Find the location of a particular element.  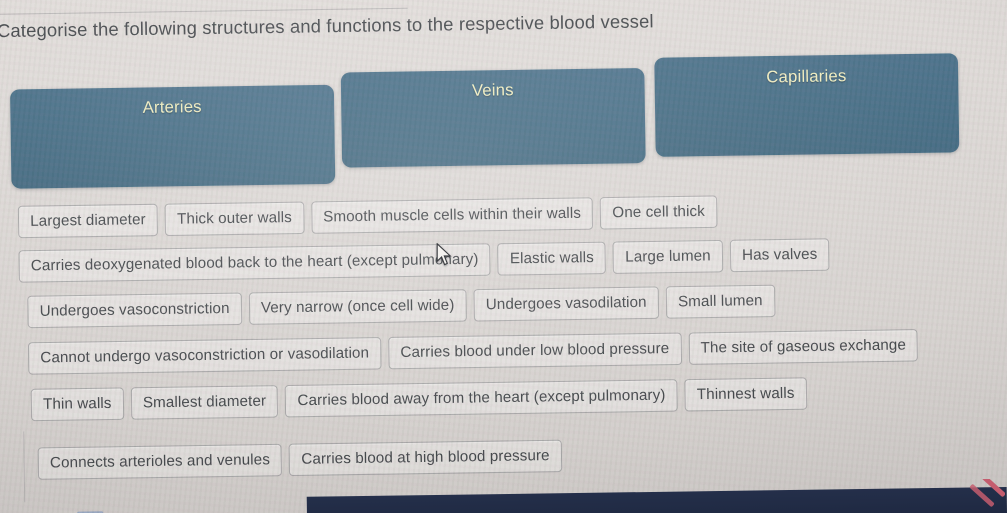

draggable-tile: Smooth muscle cells within their walls is located at coordinates (452, 216).